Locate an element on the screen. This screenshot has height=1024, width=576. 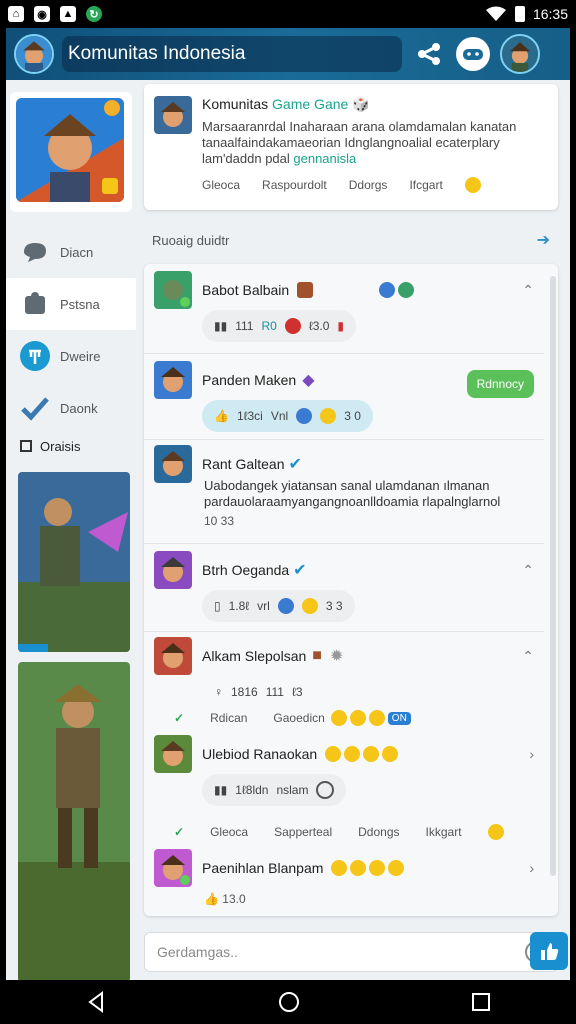
send-button is located at coordinates (549, 951).